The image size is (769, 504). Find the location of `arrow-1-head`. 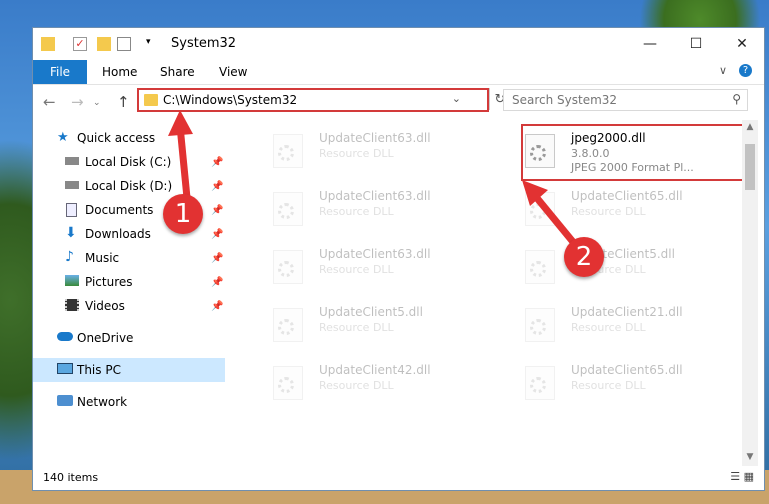

arrow-1-head is located at coordinates (180, 123).